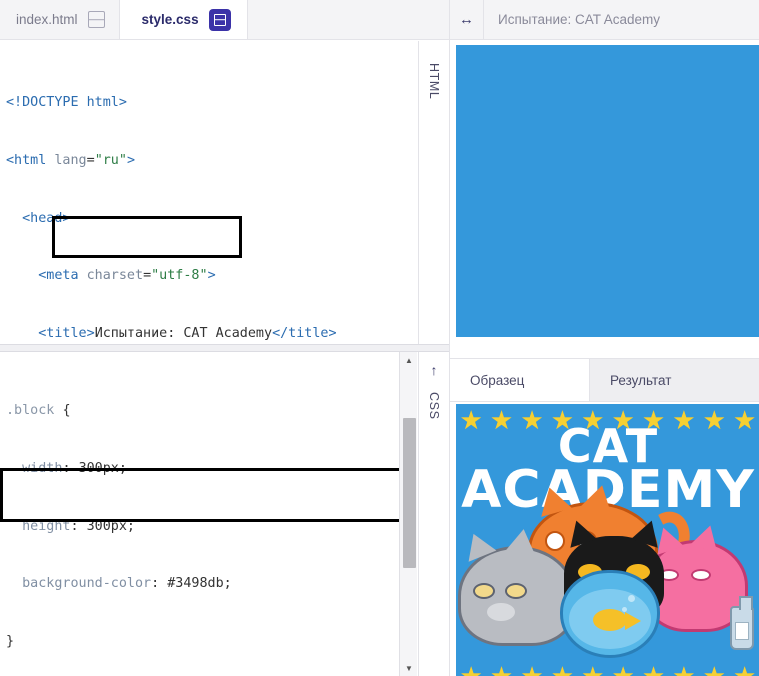 The width and height of the screenshot is (759, 676). I want to click on tab-obrazec-label: Образец, so click(497, 380).